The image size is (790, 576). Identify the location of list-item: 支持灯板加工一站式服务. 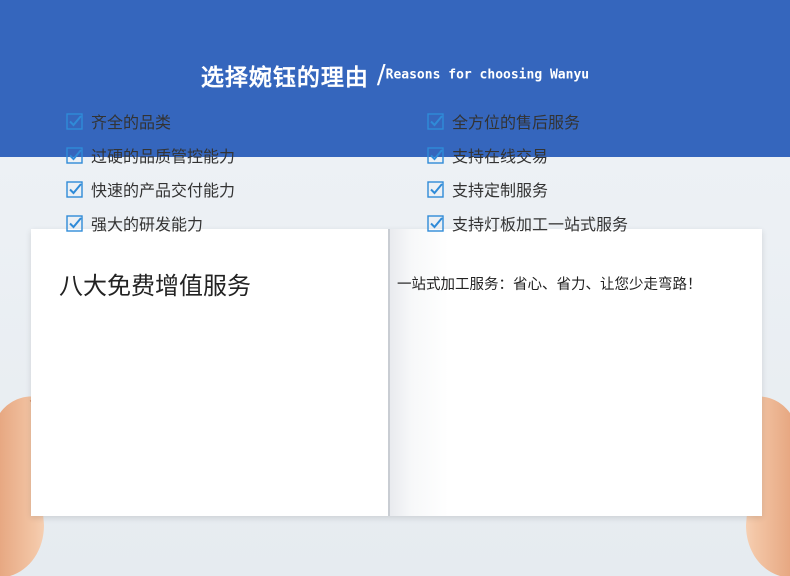
(527, 223).